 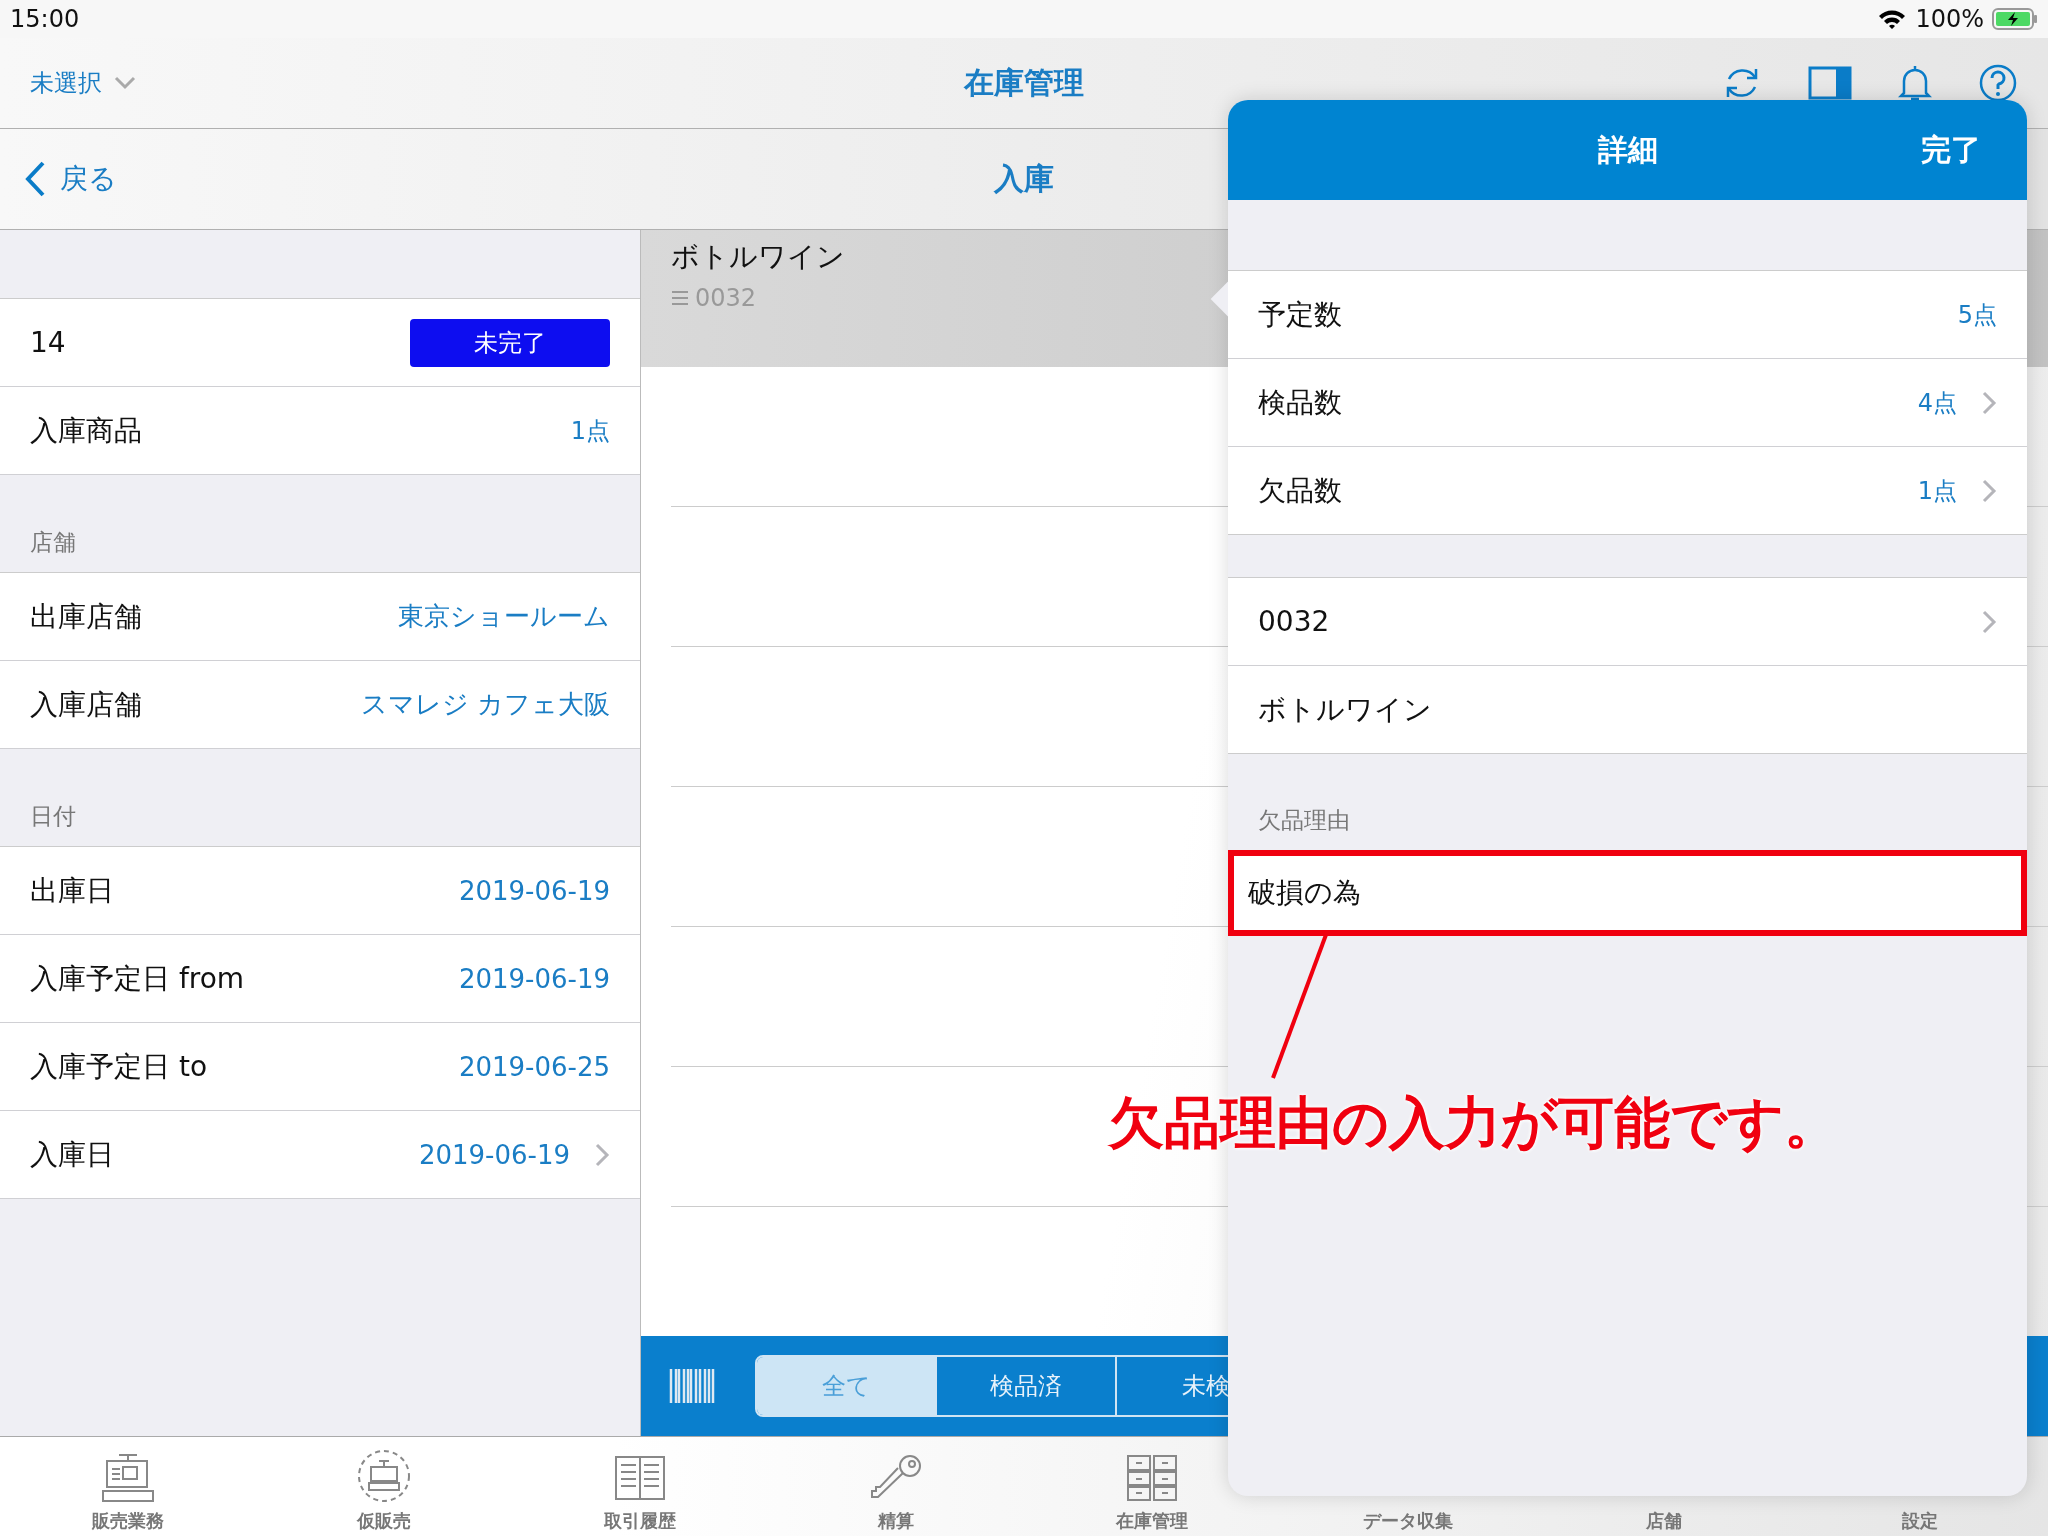 What do you see at coordinates (86, 430) in the screenshot?
I see `row-label: 入庫商品` at bounding box center [86, 430].